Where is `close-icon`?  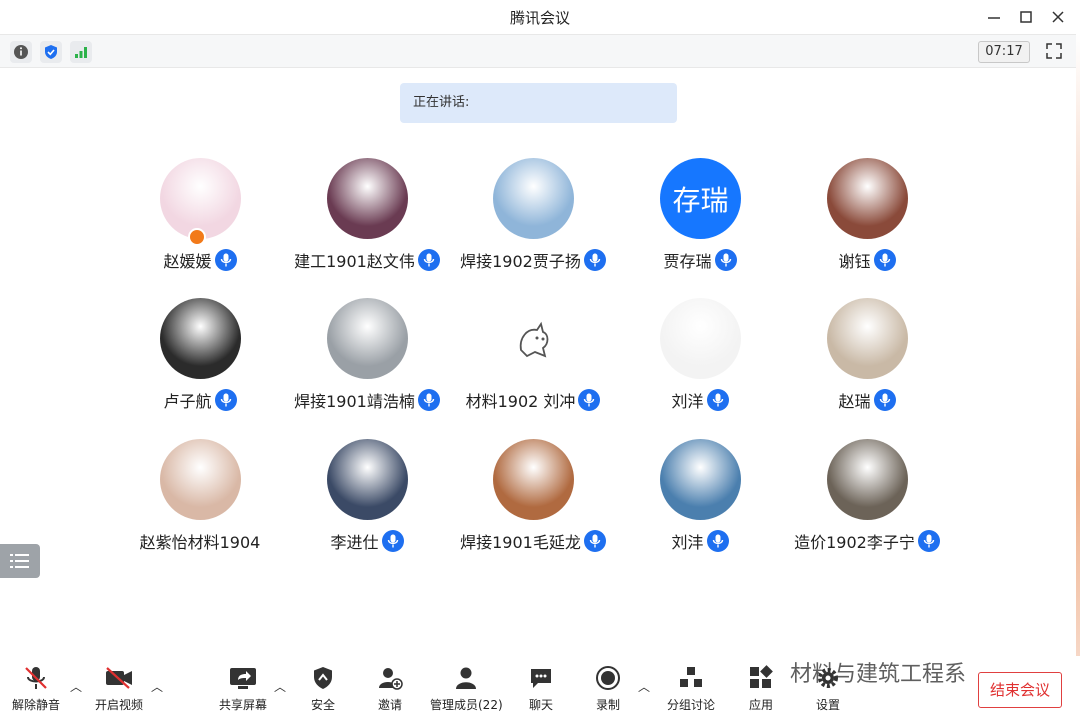 close-icon is located at coordinates (1058, 17).